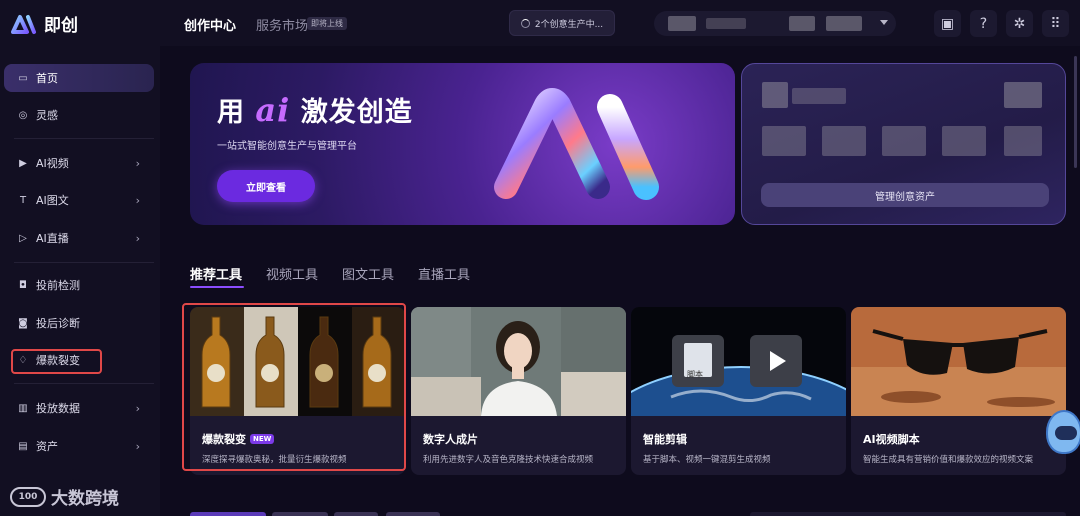 The width and height of the screenshot is (1080, 516). I want to click on manage-creative-assets-button: 管理创意资产, so click(905, 195).